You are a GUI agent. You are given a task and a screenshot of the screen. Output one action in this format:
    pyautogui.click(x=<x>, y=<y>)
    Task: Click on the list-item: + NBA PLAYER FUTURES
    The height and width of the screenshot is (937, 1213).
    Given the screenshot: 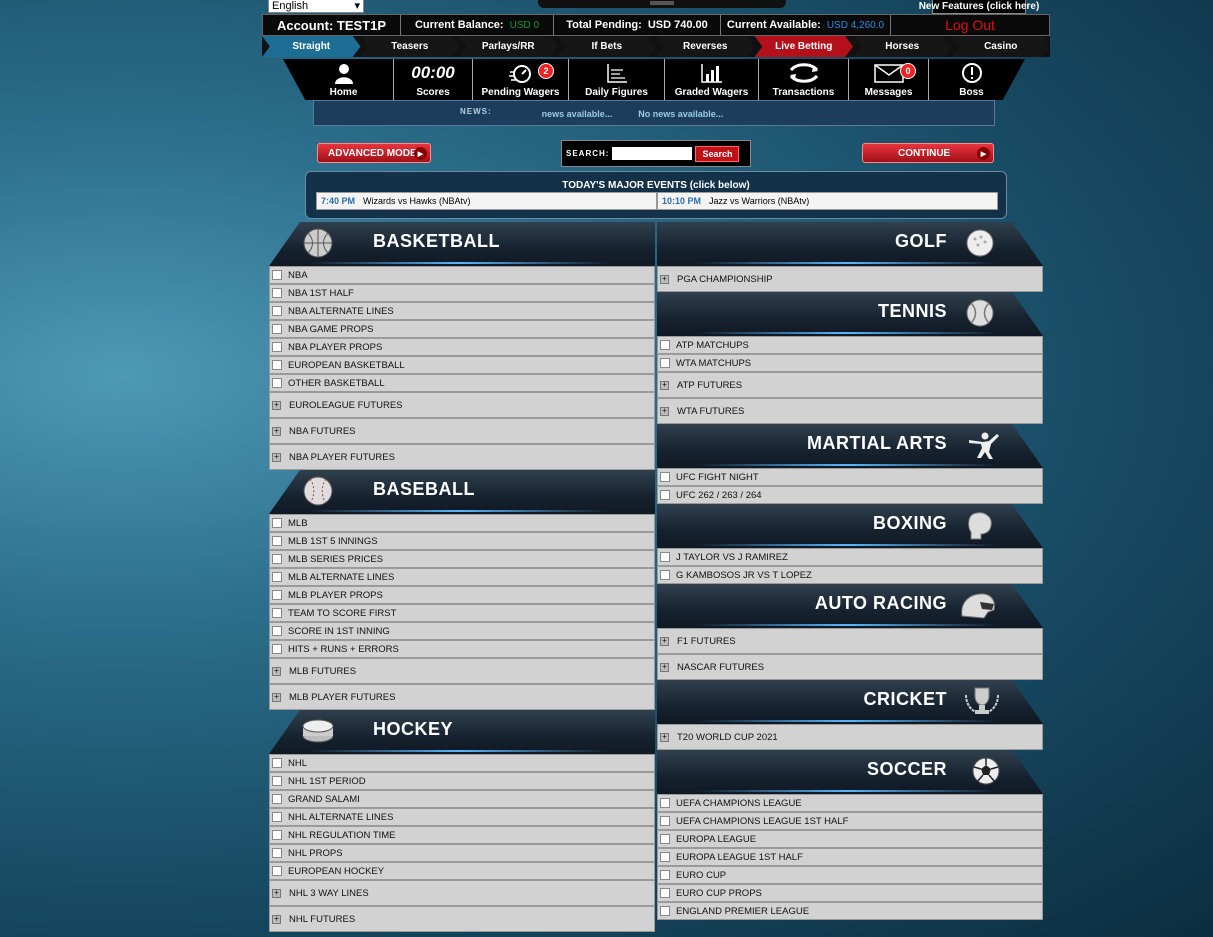 What is the action you would take?
    pyautogui.click(x=462, y=457)
    